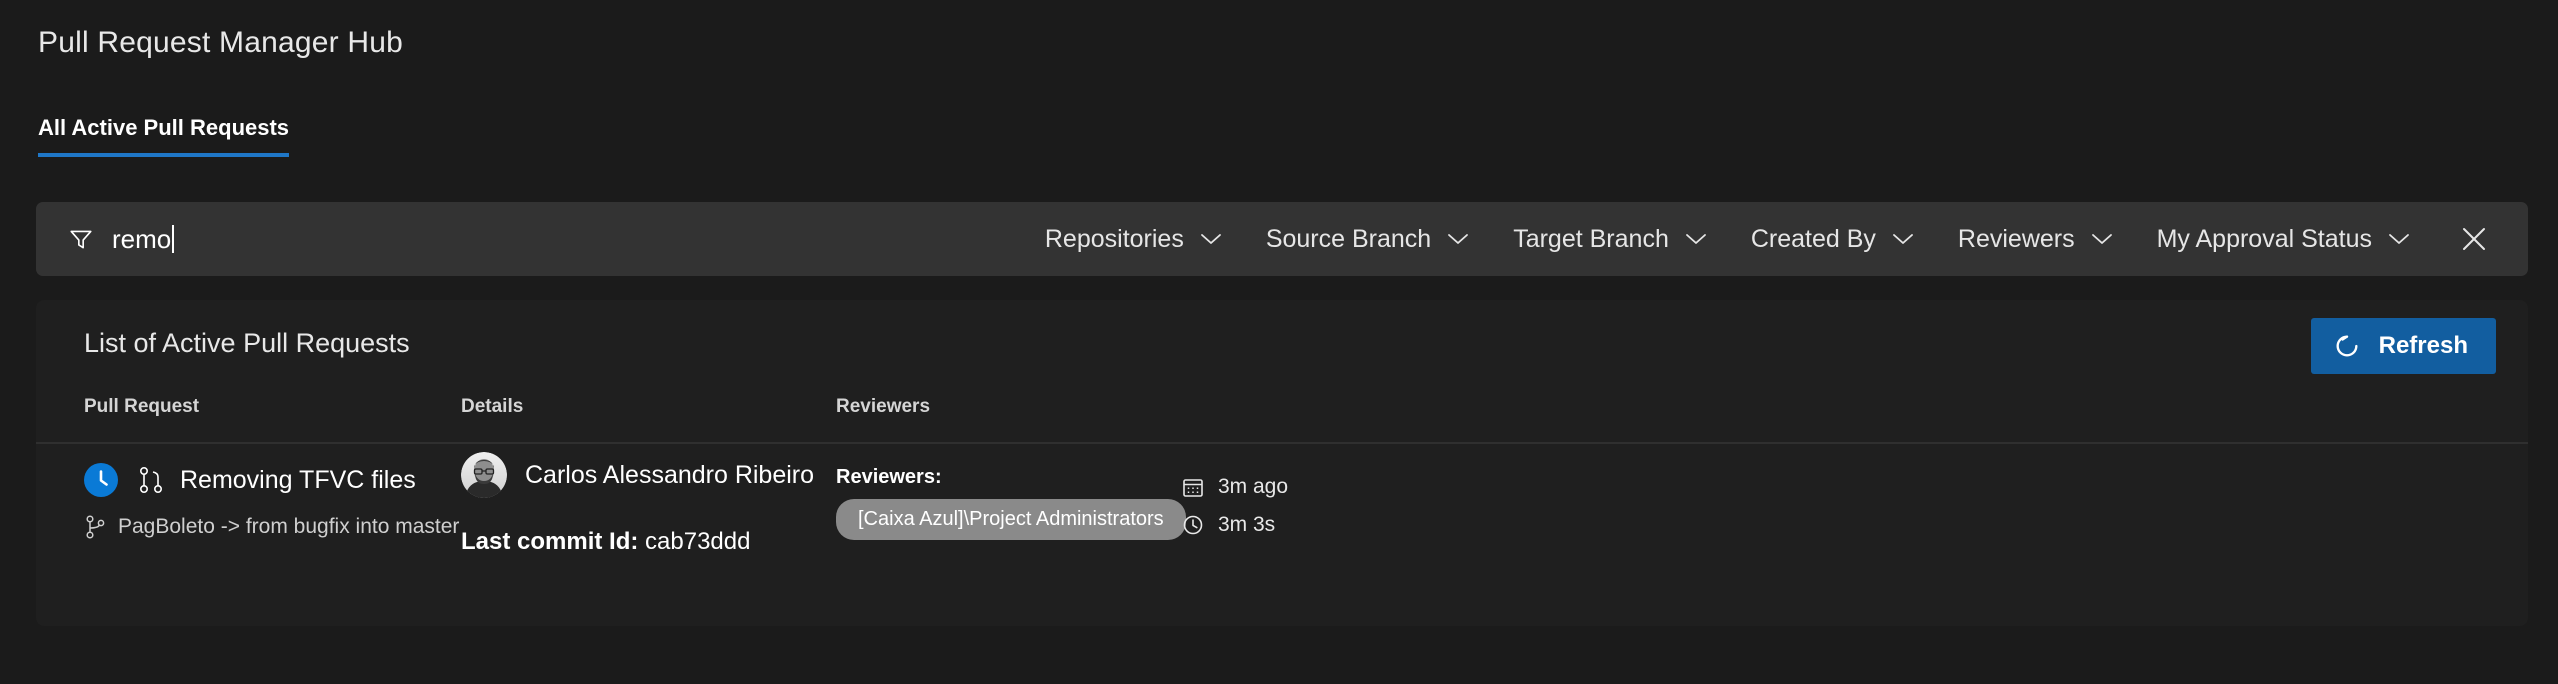 This screenshot has width=2558, height=684. What do you see at coordinates (221, 42) in the screenshot?
I see `page-title: Pull Request Manager Hub` at bounding box center [221, 42].